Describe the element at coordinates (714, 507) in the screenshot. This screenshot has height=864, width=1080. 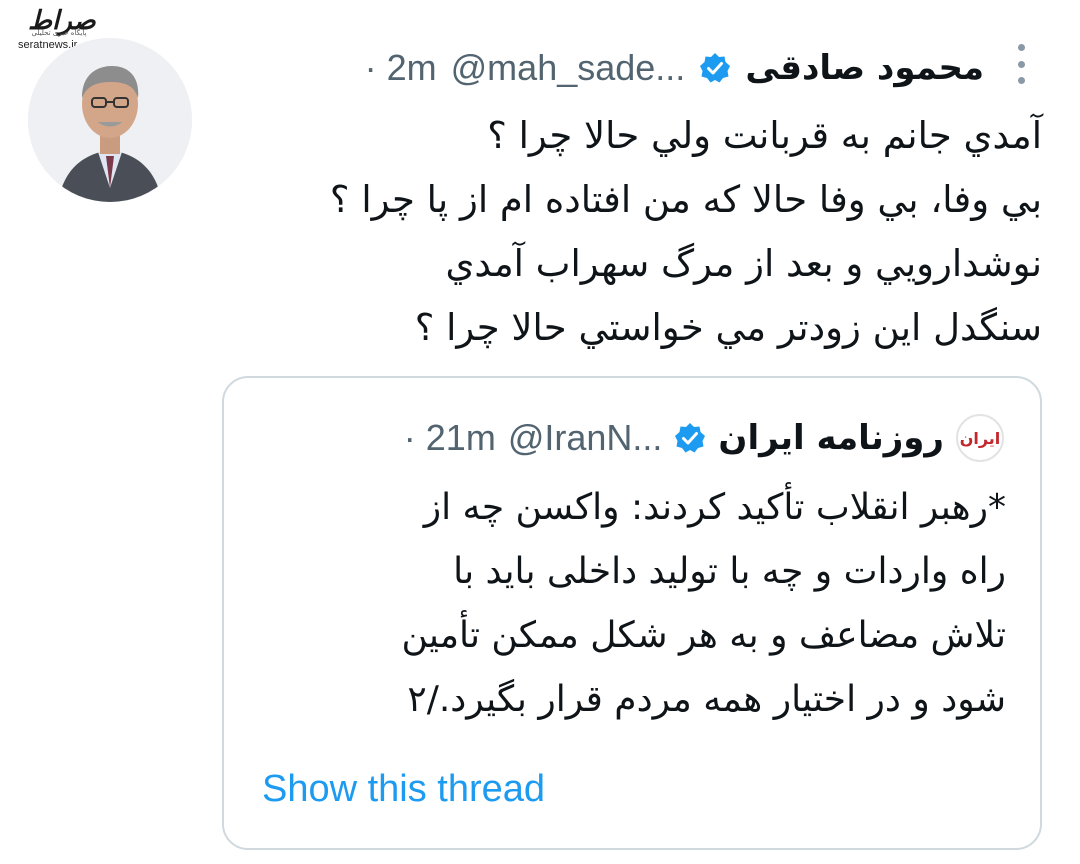
I see `quoted-text-line: *رهبر انقلاب تأکید کردند: واکسن چه از` at that location.